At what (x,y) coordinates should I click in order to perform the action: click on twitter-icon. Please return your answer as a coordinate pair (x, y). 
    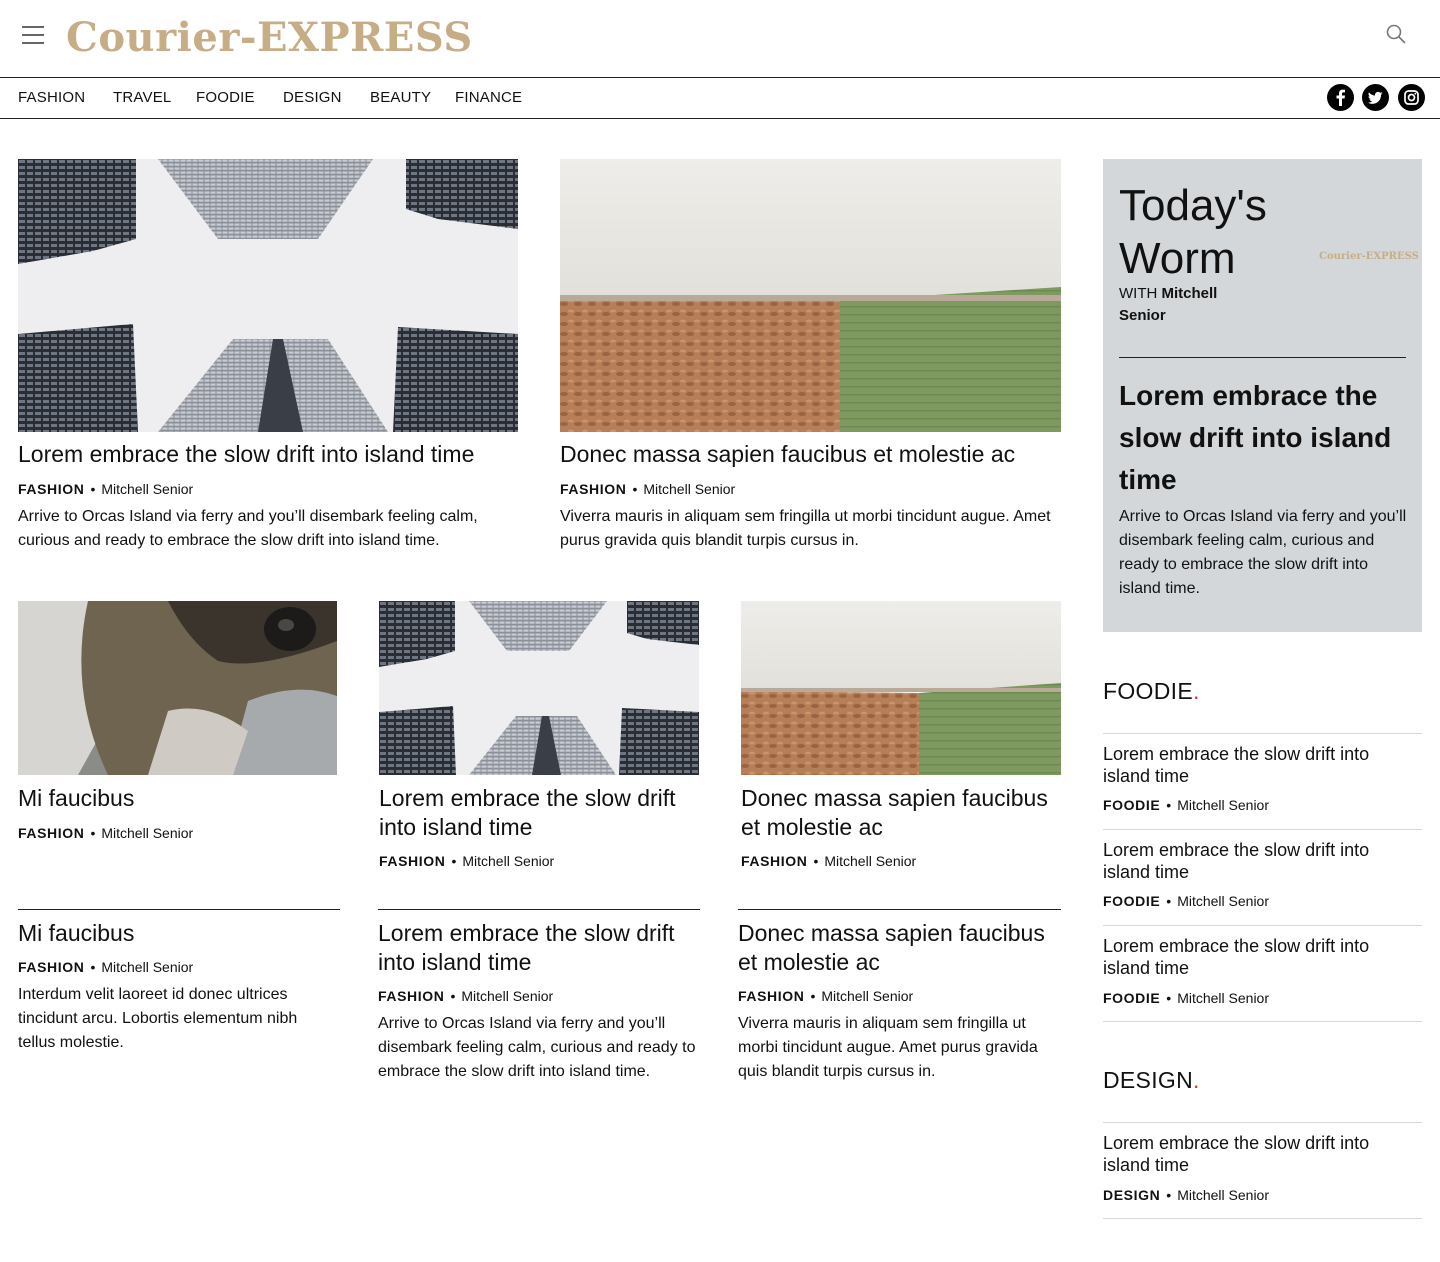
    Looking at the image, I should click on (1375, 97).